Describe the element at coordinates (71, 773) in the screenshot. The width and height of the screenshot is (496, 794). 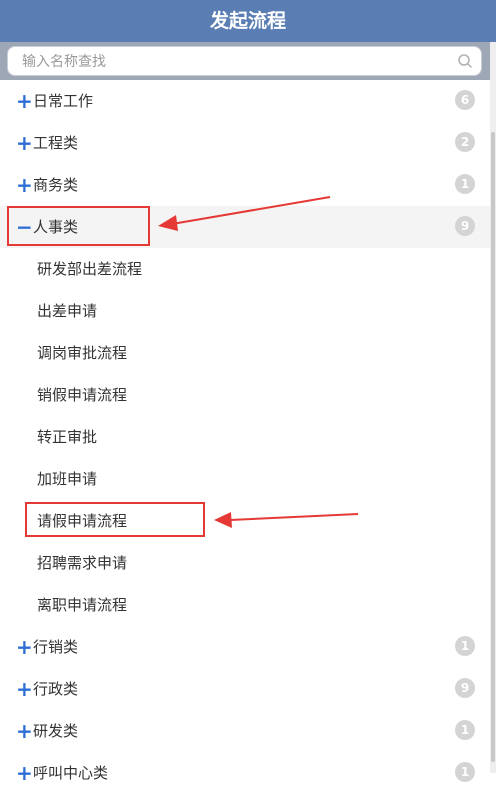
I see `category-label: 呼叫中心类` at that location.